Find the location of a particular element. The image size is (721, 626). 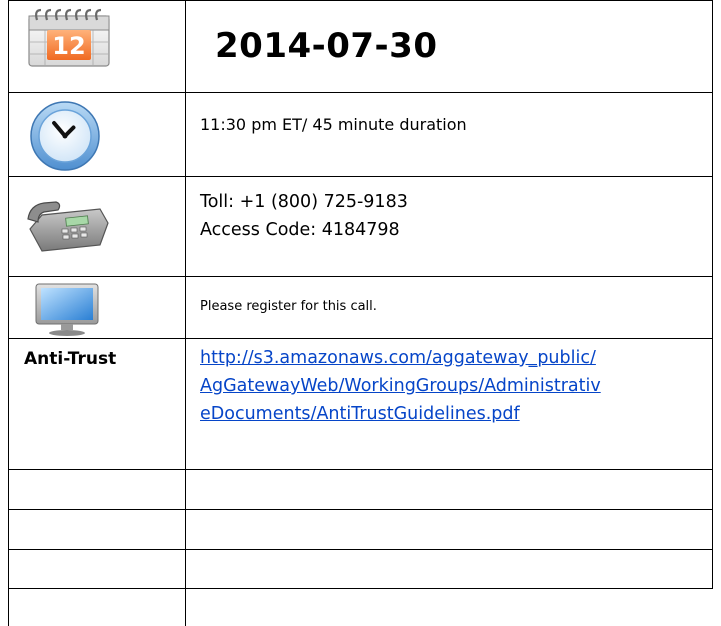

link-line-2: AgGatewayWeb/WorkingGroups/Administrativ is located at coordinates (452, 386).